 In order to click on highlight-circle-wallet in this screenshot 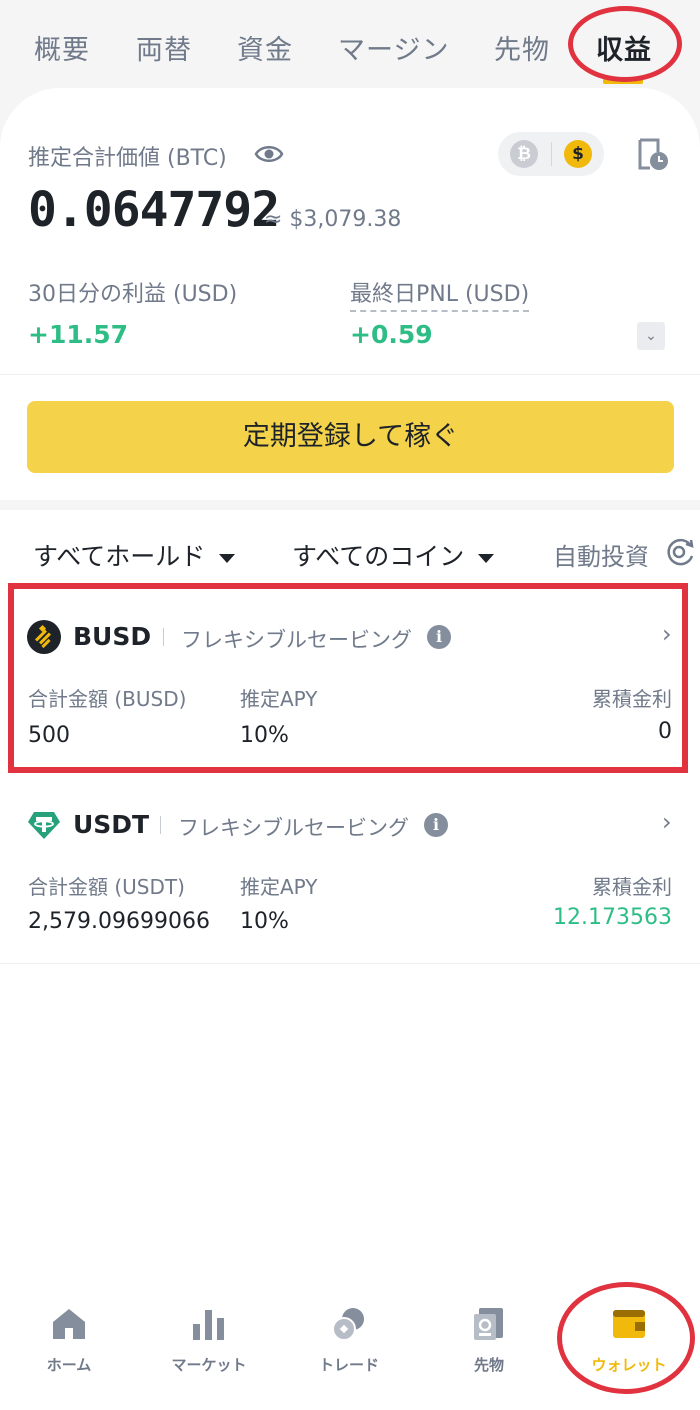, I will do `click(626, 1338)`.